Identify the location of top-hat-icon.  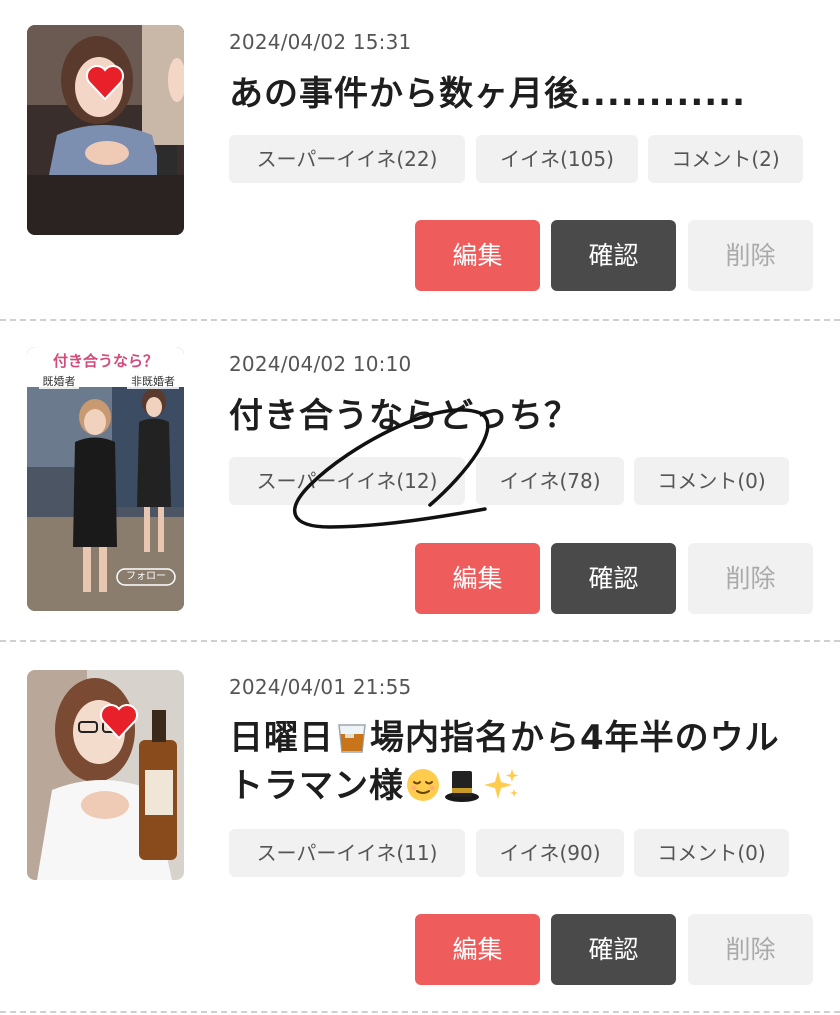
(462, 786).